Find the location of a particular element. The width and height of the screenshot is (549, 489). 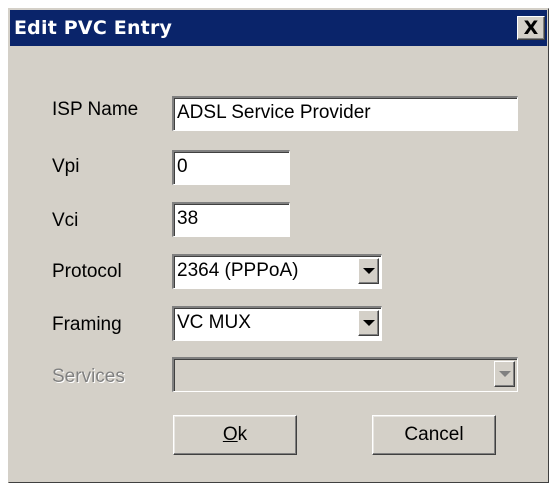

protocol-select: 2364 (PPPoA) is located at coordinates (277, 271).